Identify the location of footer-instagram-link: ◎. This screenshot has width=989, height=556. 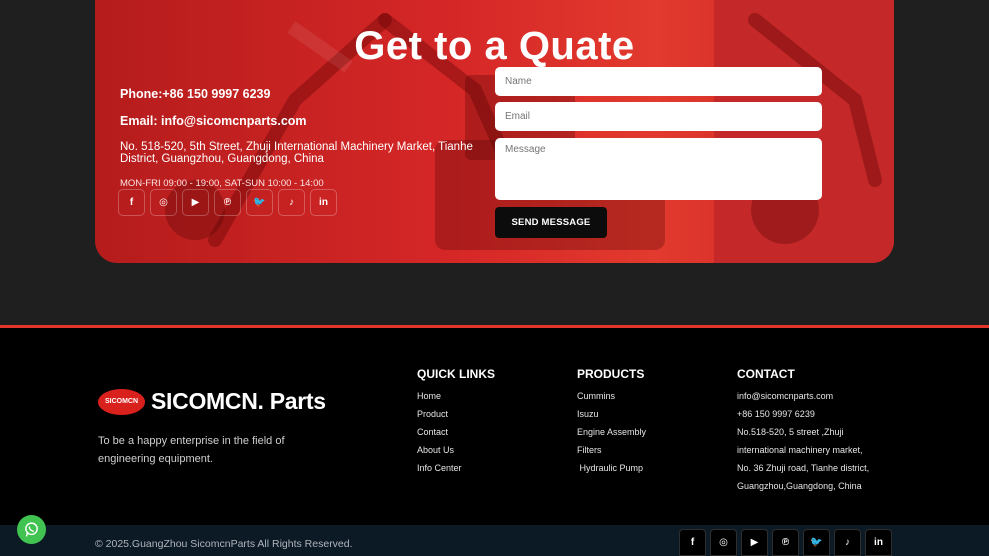
(723, 542).